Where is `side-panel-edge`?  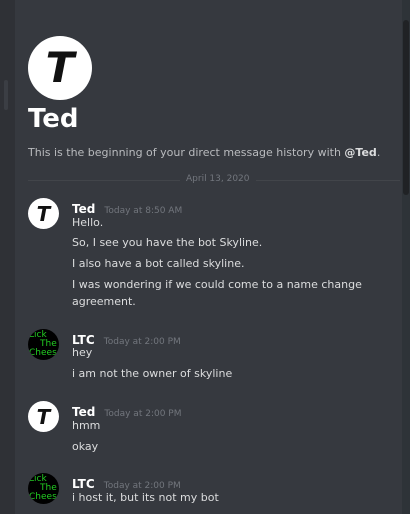
side-panel-edge is located at coordinates (7, 257).